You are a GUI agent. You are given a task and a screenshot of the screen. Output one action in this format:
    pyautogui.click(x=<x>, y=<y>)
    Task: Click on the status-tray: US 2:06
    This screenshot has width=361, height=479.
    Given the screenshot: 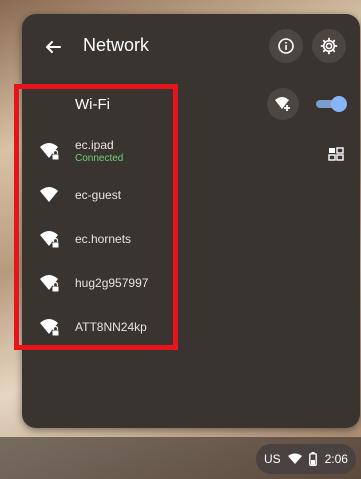 What is the action you would take?
    pyautogui.click(x=306, y=459)
    